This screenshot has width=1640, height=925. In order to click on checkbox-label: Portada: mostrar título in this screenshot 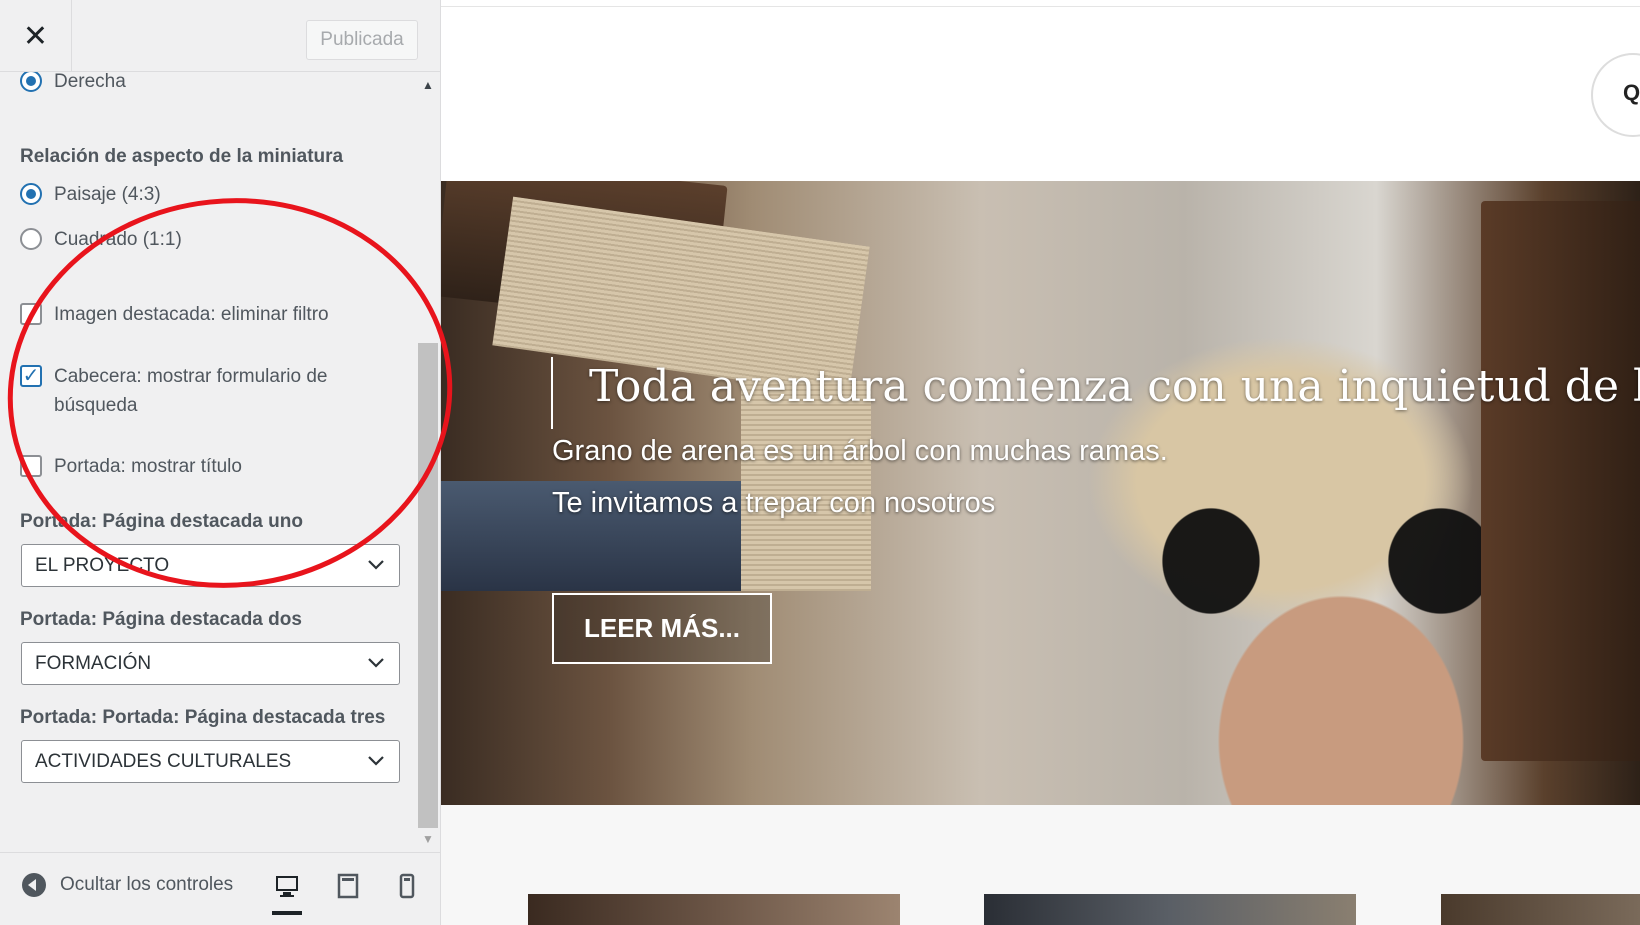, I will do `click(148, 466)`.